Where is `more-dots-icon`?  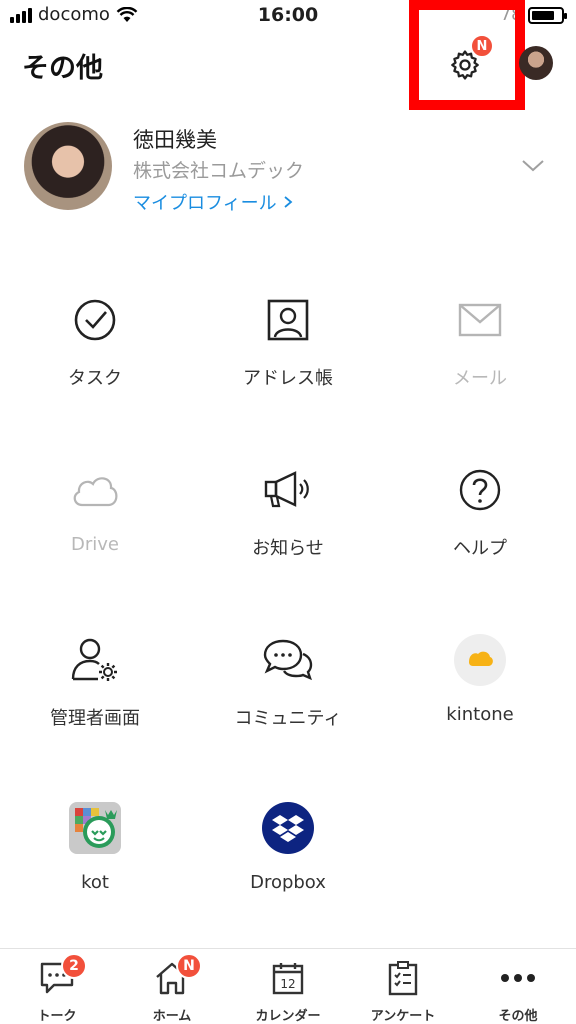
more-dots-icon is located at coordinates (518, 978).